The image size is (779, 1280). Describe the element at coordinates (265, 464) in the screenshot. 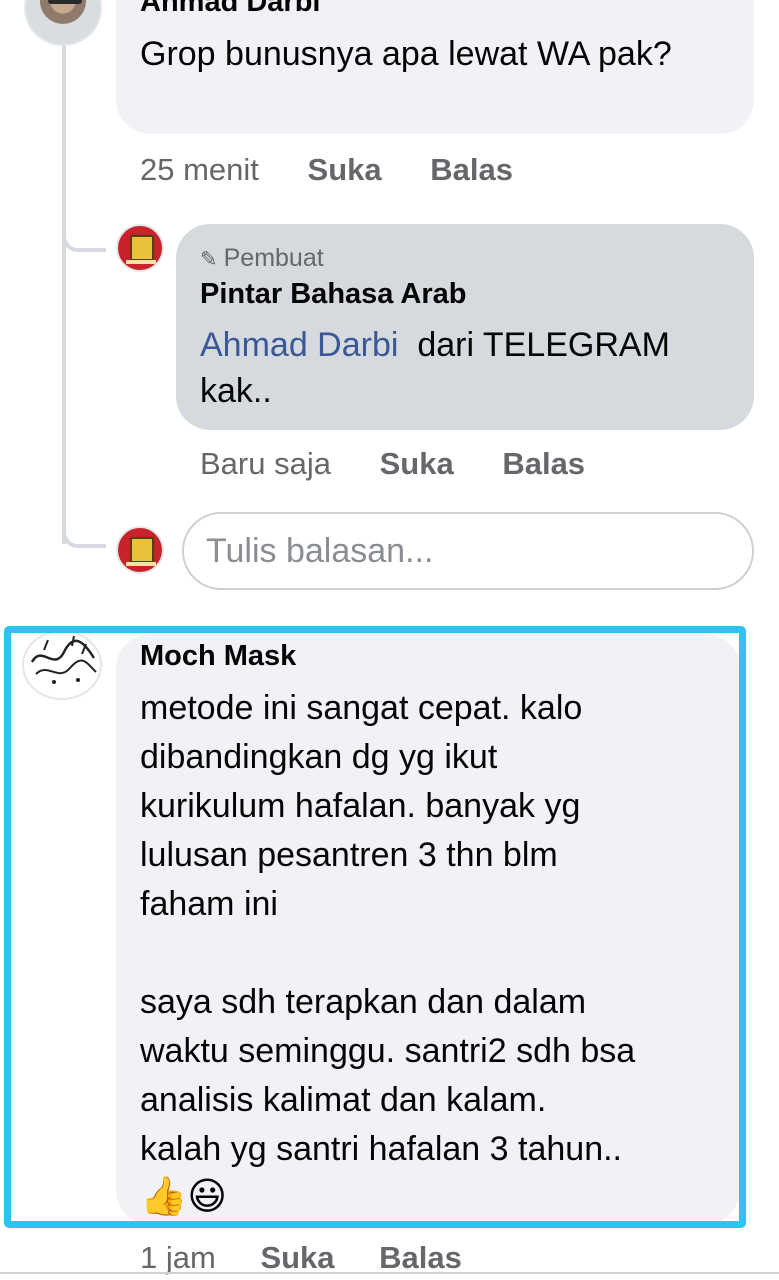

I see `comment-time: Baru saja` at that location.